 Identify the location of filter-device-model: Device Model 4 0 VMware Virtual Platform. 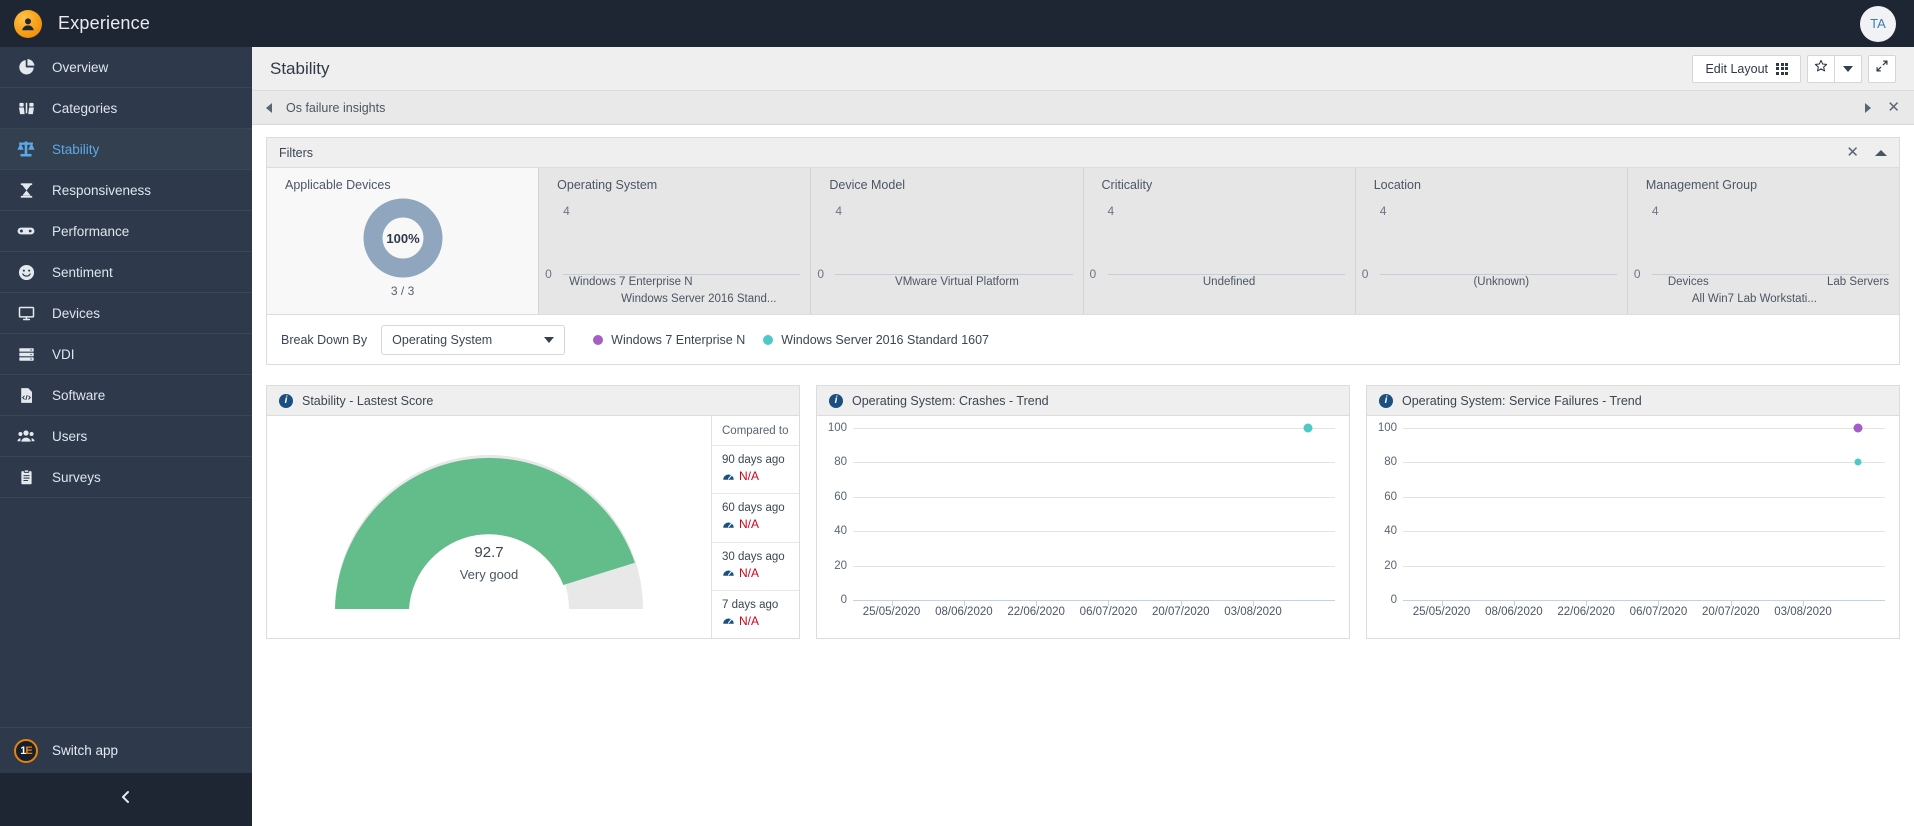
(946, 241).